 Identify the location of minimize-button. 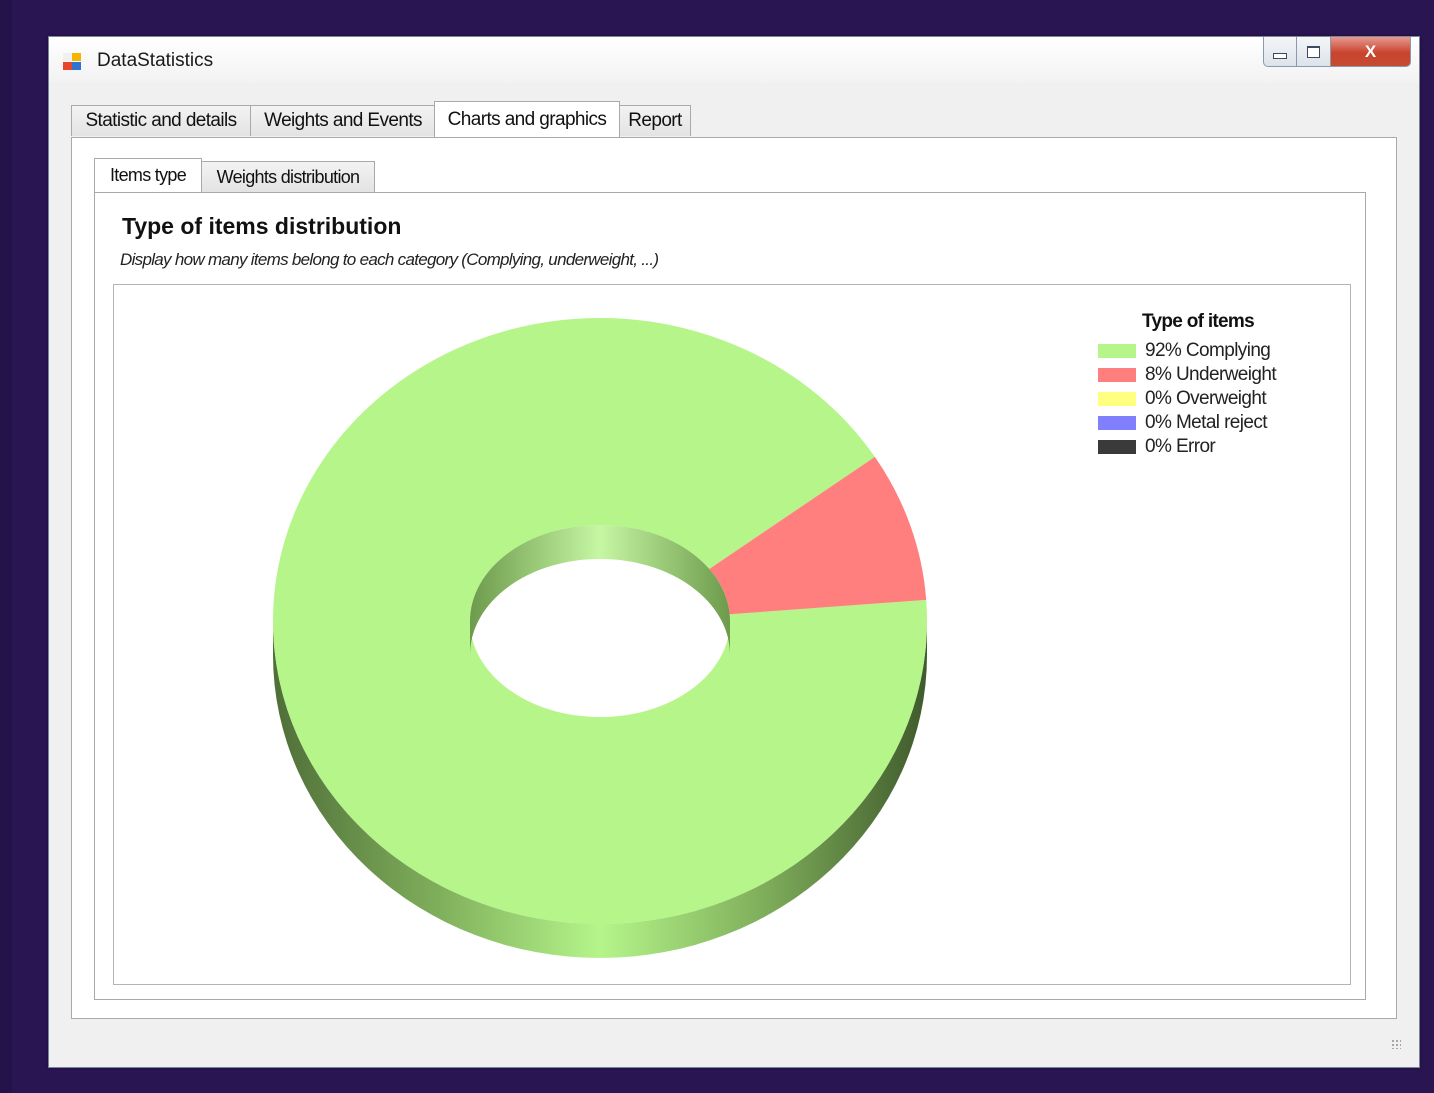
(1280, 52).